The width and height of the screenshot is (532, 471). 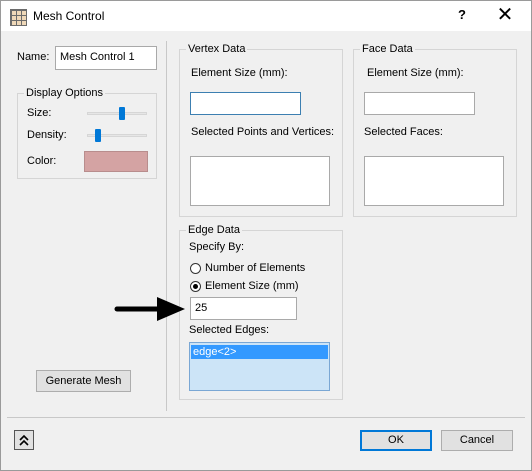 What do you see at coordinates (505, 15) in the screenshot?
I see `close-button: ✕` at bounding box center [505, 15].